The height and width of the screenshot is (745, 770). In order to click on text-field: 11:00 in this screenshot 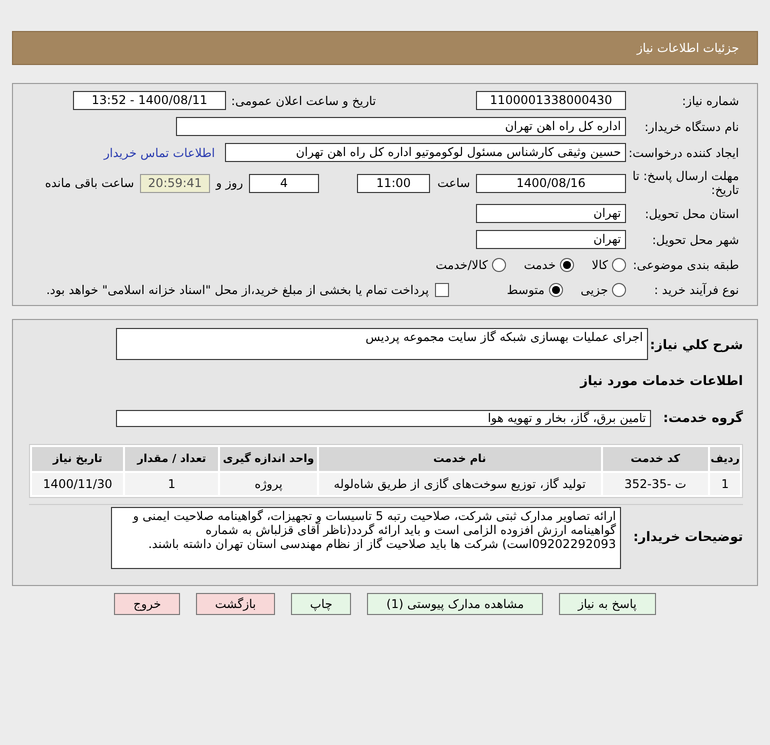, I will do `click(393, 183)`.